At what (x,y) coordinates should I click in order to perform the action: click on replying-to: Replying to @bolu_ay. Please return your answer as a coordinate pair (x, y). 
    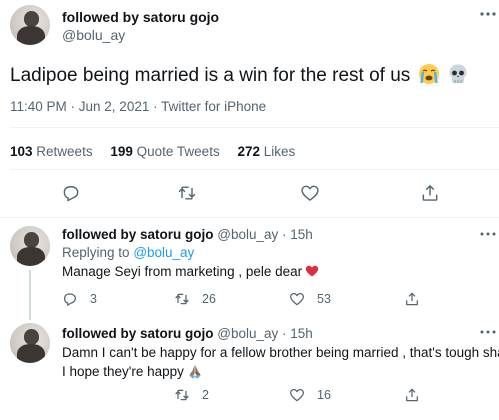
    Looking at the image, I should click on (128, 252).